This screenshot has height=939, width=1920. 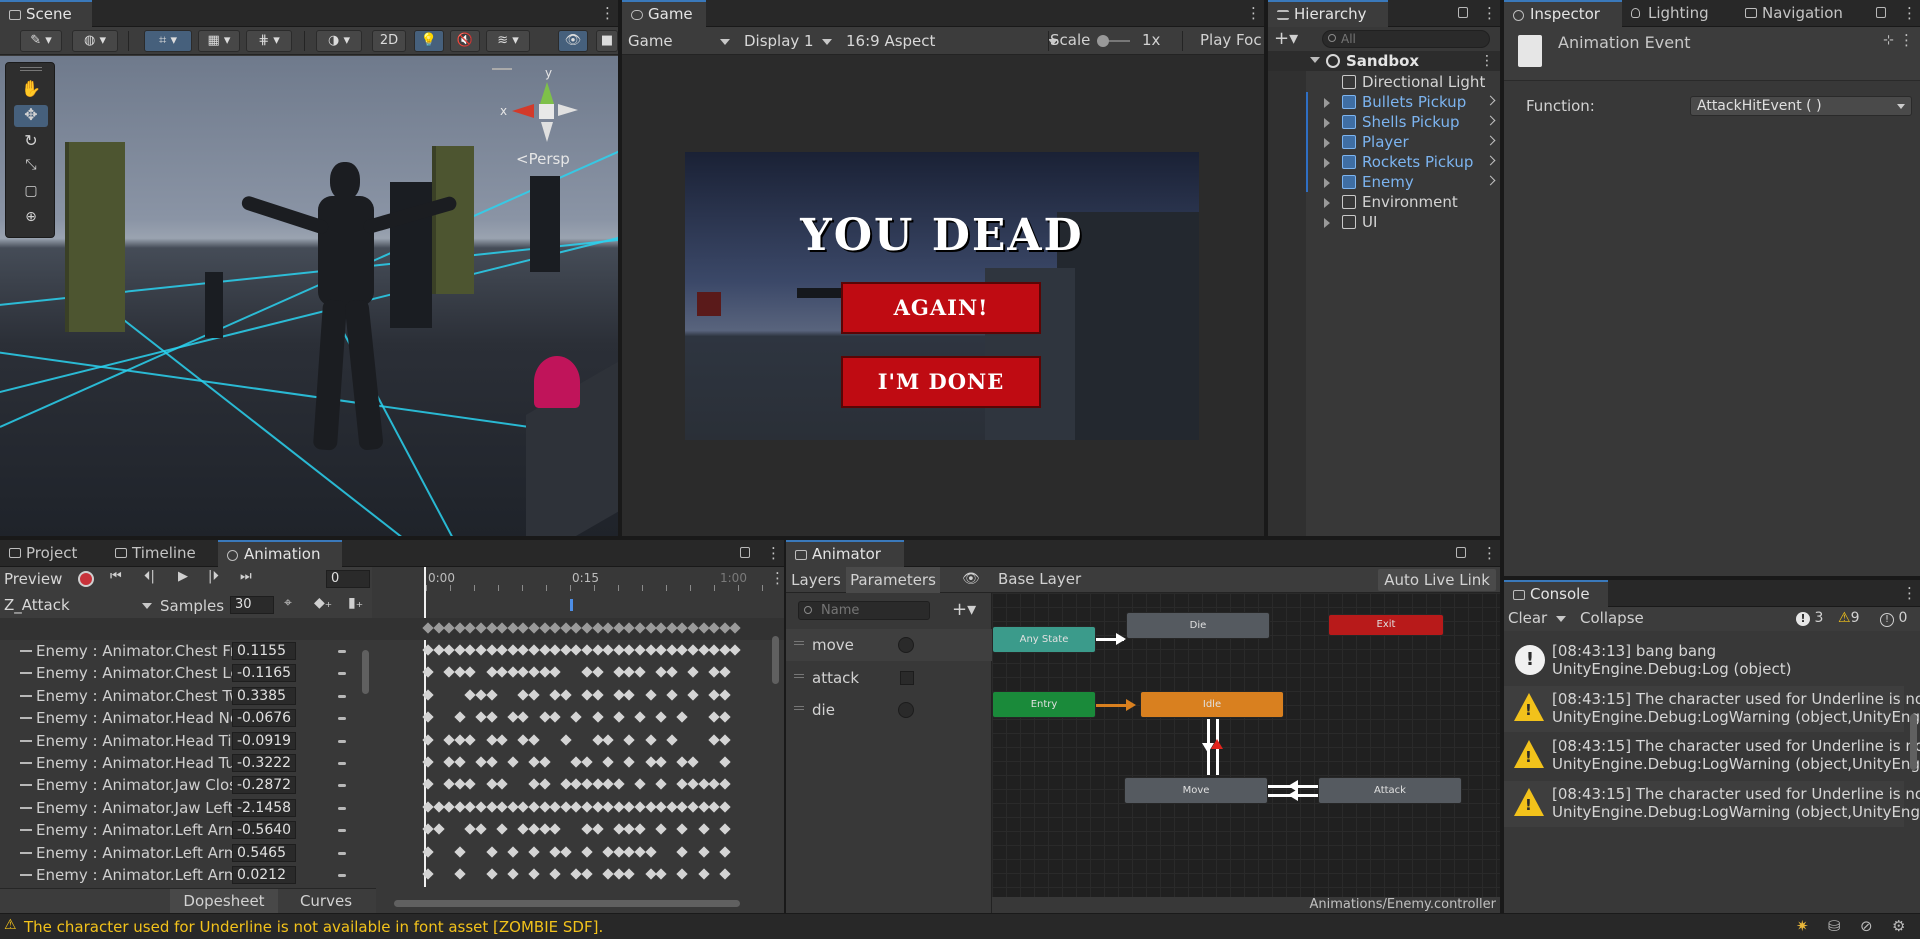 I want to click on snap-increment-button: ⋕ ▾, so click(x=269, y=41).